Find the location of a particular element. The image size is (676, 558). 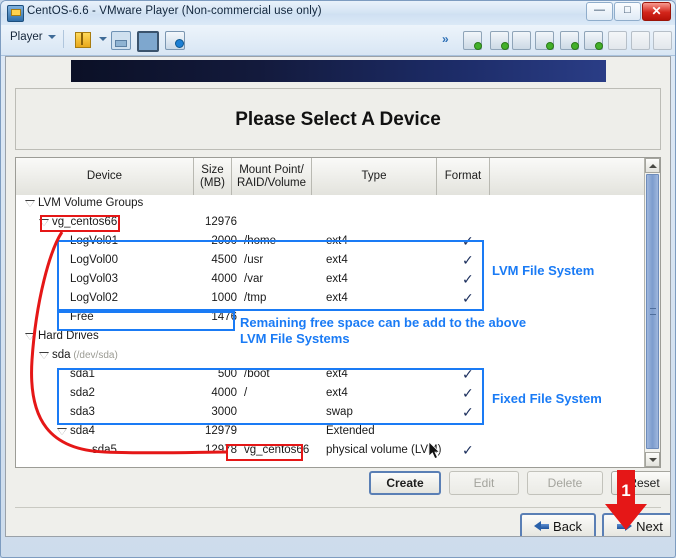

toolbar-separator is located at coordinates (63, 39).